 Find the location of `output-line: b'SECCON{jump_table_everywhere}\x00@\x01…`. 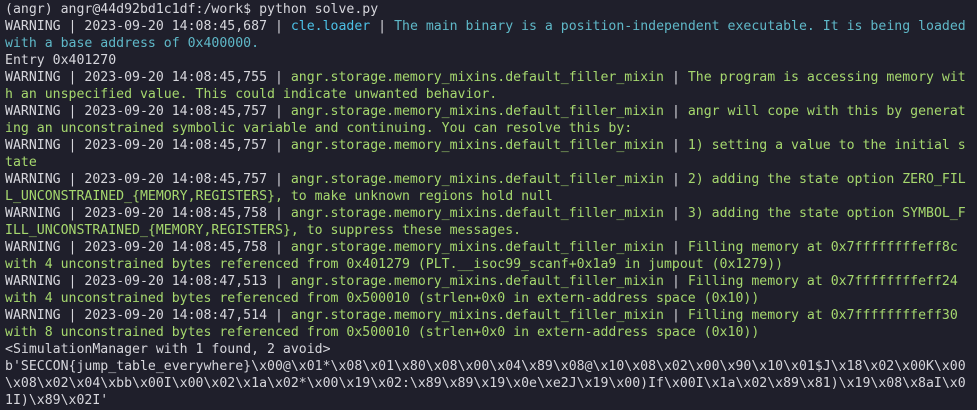

output-line: b'SECCON{jump_table_everywhere}\x00@\x01… is located at coordinates (489, 383).